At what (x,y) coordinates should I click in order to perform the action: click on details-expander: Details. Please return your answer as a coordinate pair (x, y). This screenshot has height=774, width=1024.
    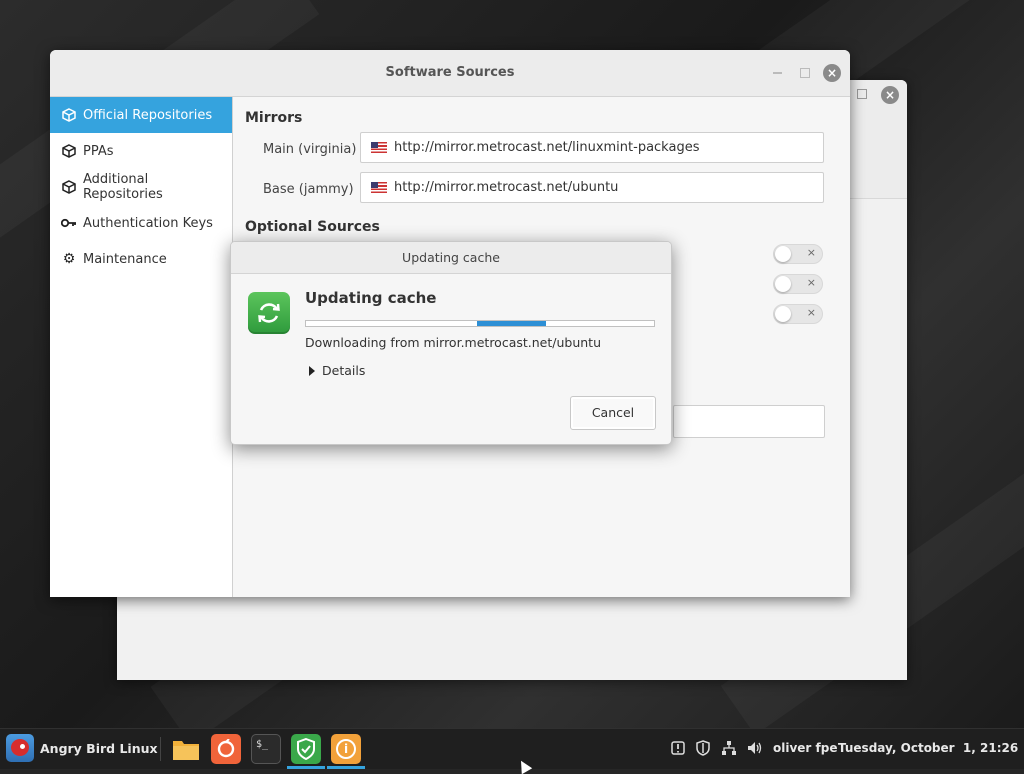
    Looking at the image, I should click on (337, 370).